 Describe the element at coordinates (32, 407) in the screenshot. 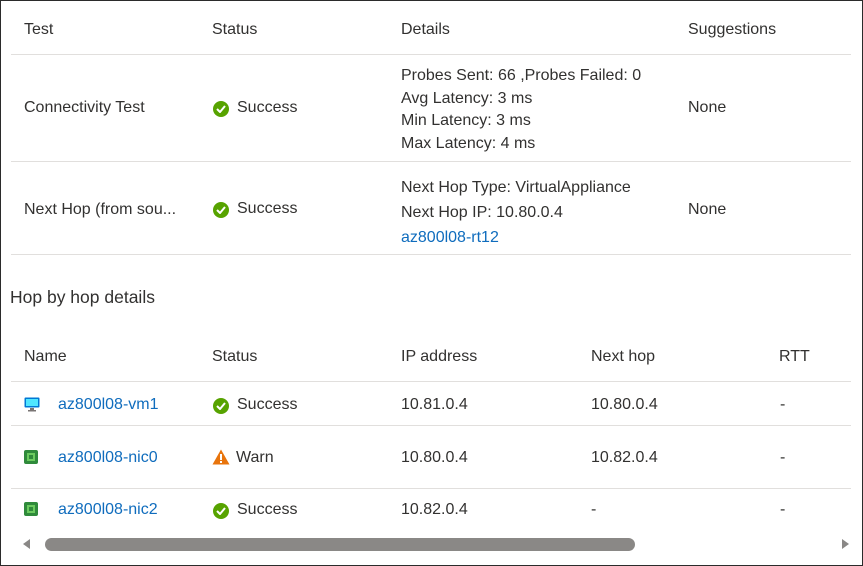

I see `virtual-machine-icon` at that location.